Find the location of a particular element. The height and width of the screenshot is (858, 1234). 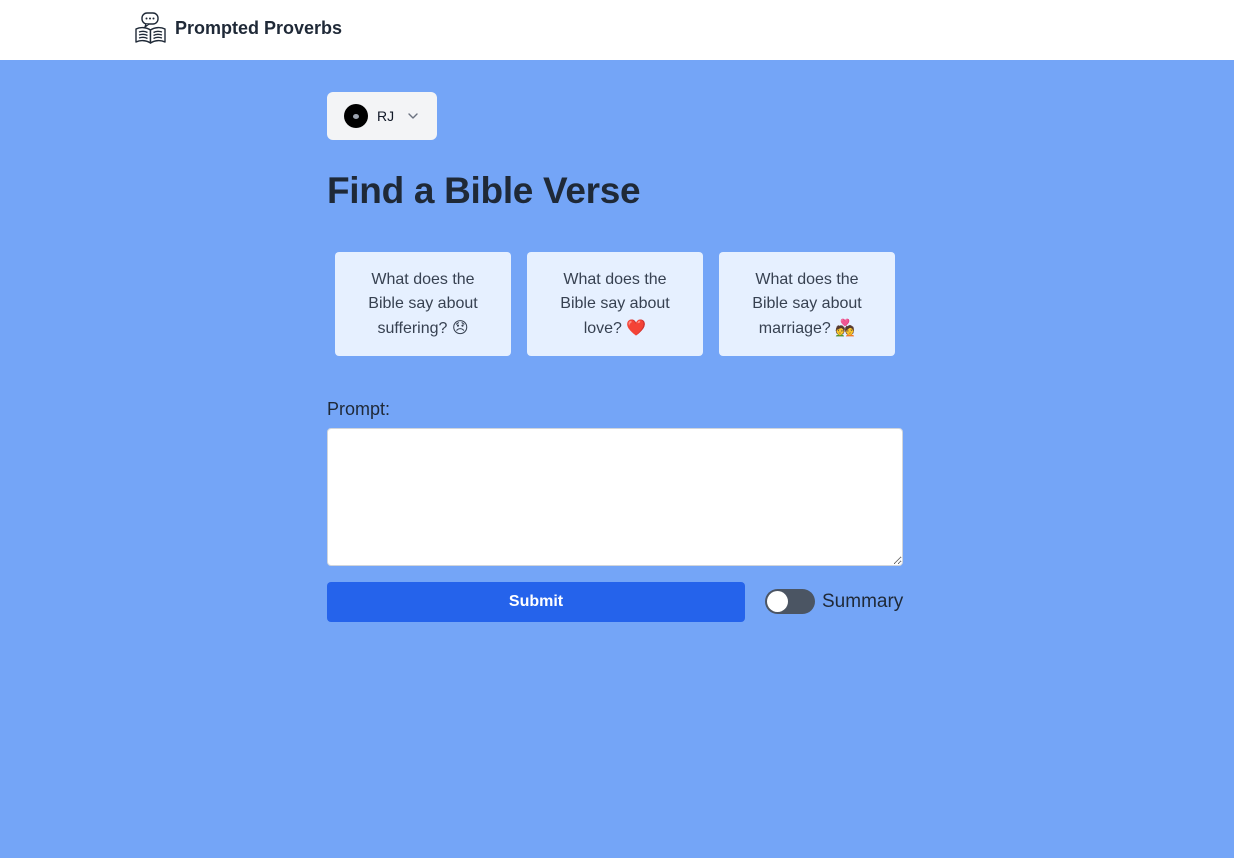

summary-toggle is located at coordinates (790, 601).